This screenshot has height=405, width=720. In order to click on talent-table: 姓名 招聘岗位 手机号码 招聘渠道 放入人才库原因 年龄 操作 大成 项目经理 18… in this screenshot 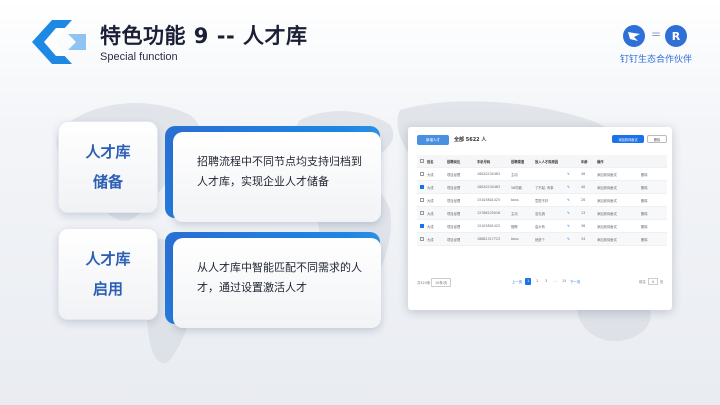, I will do `click(542, 200)`.